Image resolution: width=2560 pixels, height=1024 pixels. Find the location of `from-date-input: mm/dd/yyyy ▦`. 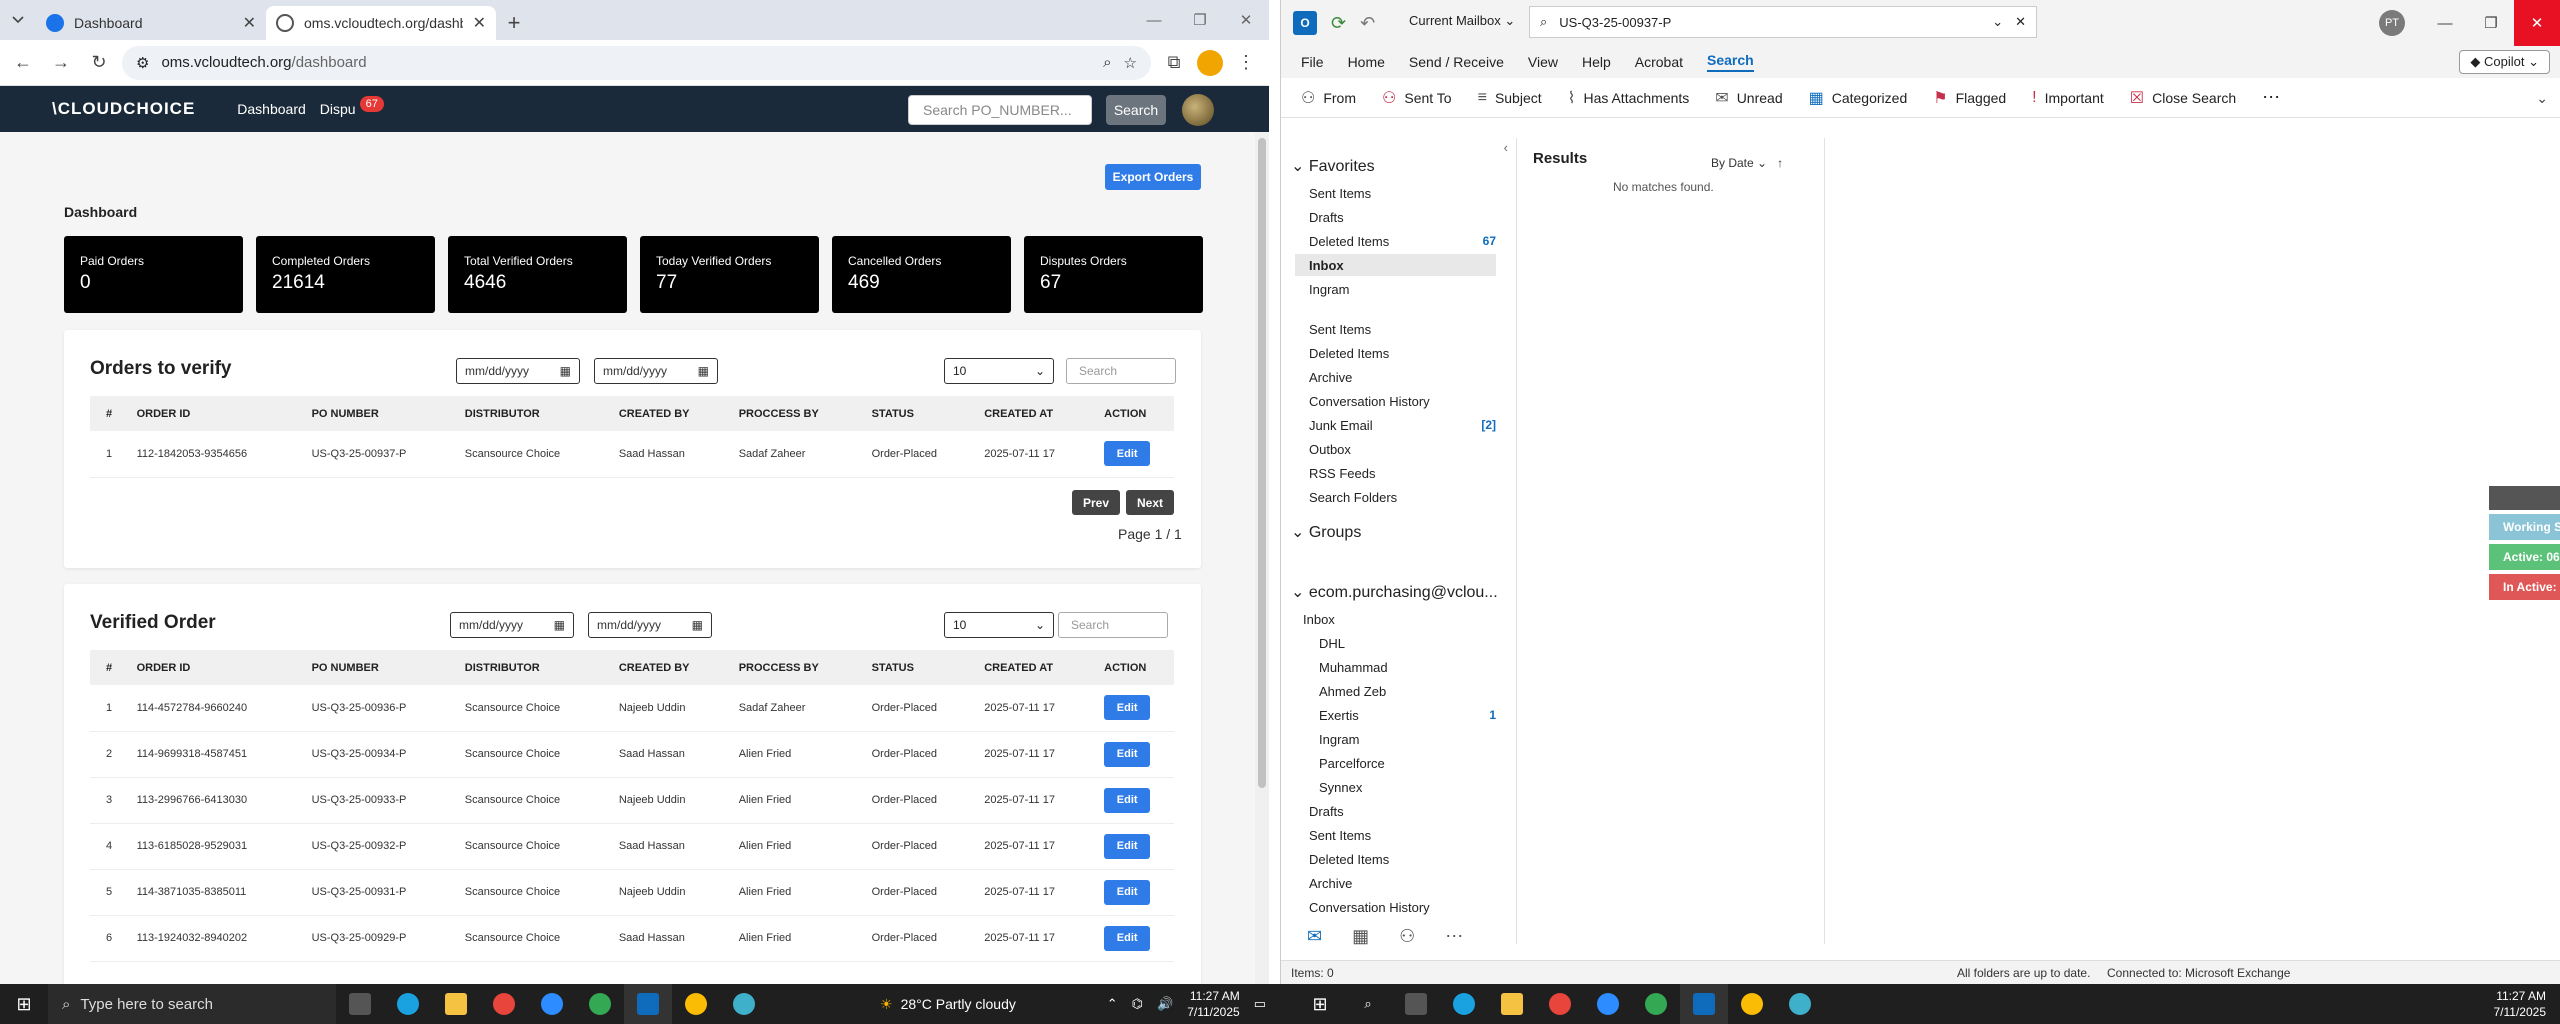

from-date-input: mm/dd/yyyy ▦ is located at coordinates (518, 371).